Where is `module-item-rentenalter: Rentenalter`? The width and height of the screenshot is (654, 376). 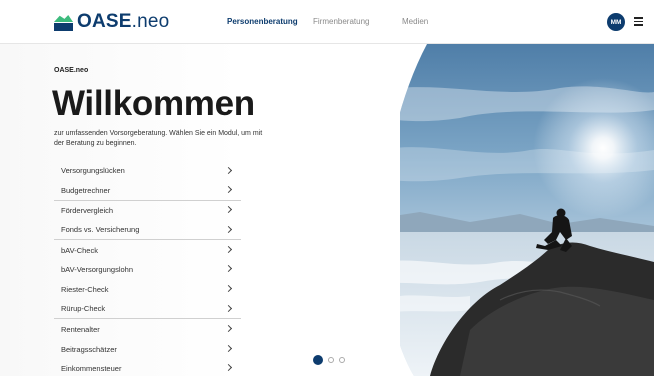 module-item-rentenalter: Rentenalter is located at coordinates (147, 329).